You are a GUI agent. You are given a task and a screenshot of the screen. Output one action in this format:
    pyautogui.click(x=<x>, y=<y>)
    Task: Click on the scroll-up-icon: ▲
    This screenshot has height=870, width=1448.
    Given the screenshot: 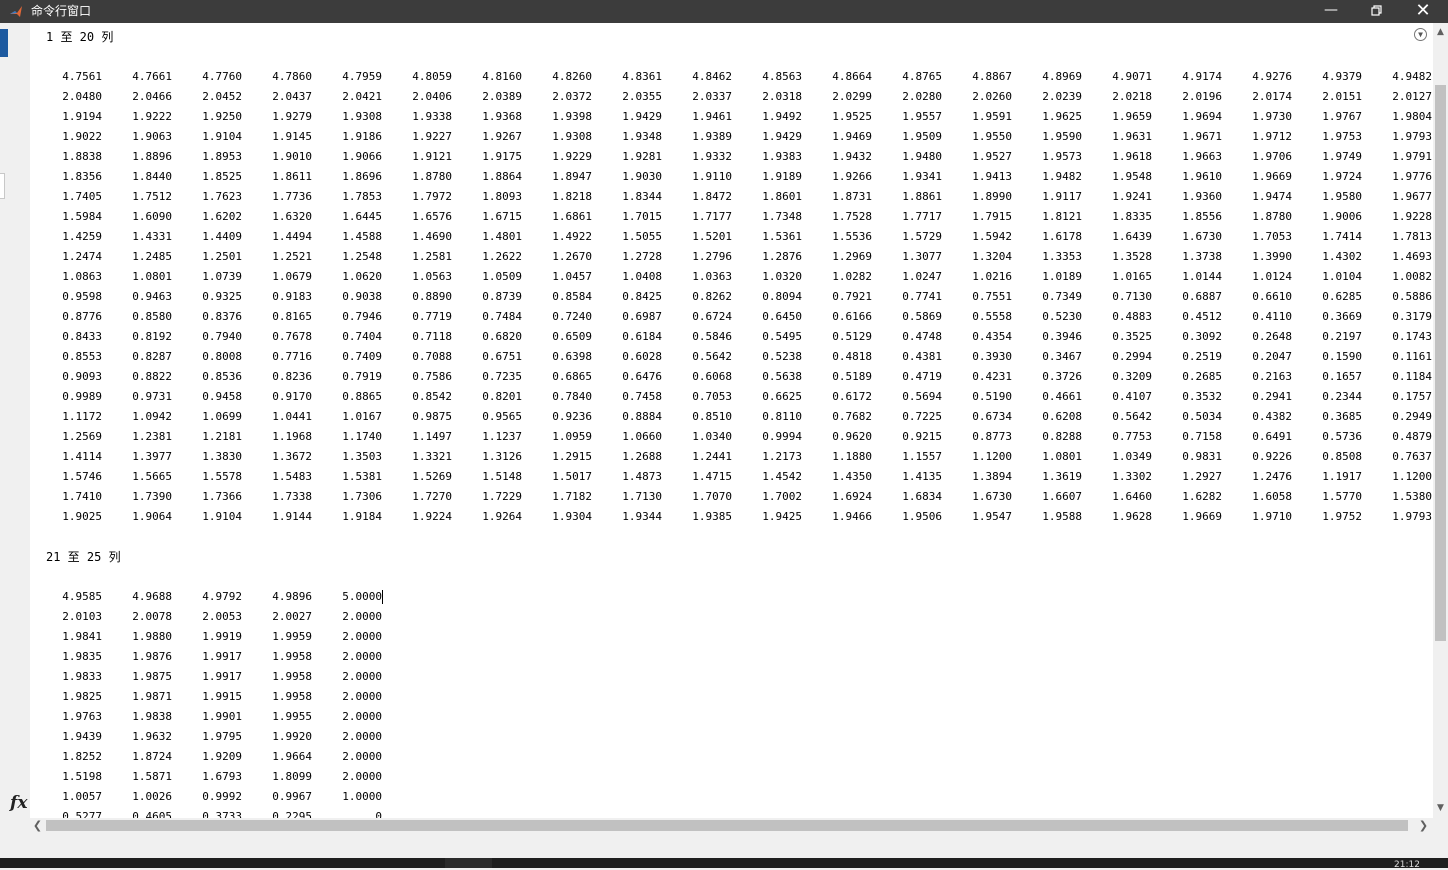 What is the action you would take?
    pyautogui.click(x=1440, y=32)
    